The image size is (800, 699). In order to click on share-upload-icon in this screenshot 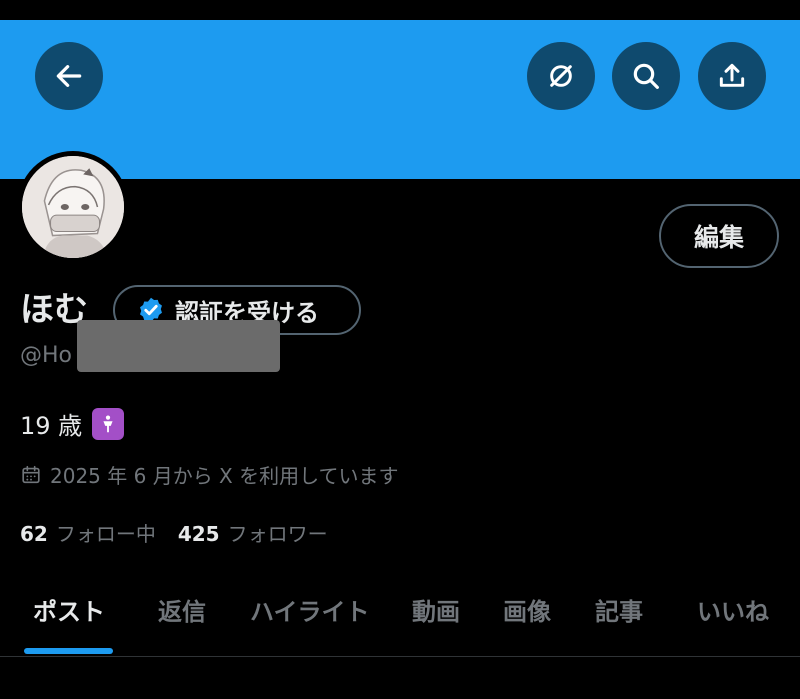, I will do `click(732, 75)`.